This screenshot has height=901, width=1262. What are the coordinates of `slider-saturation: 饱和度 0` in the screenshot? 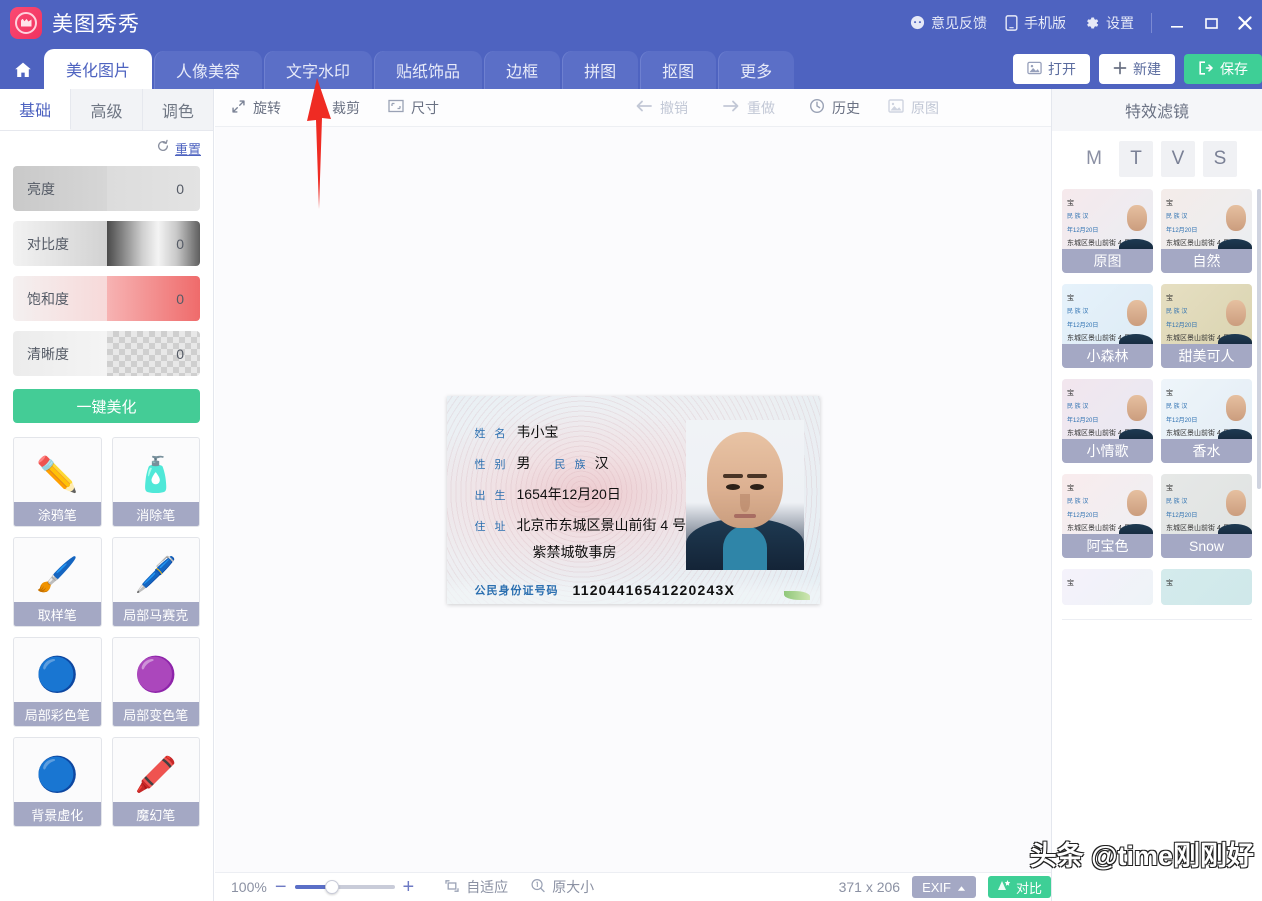 It's located at (106, 298).